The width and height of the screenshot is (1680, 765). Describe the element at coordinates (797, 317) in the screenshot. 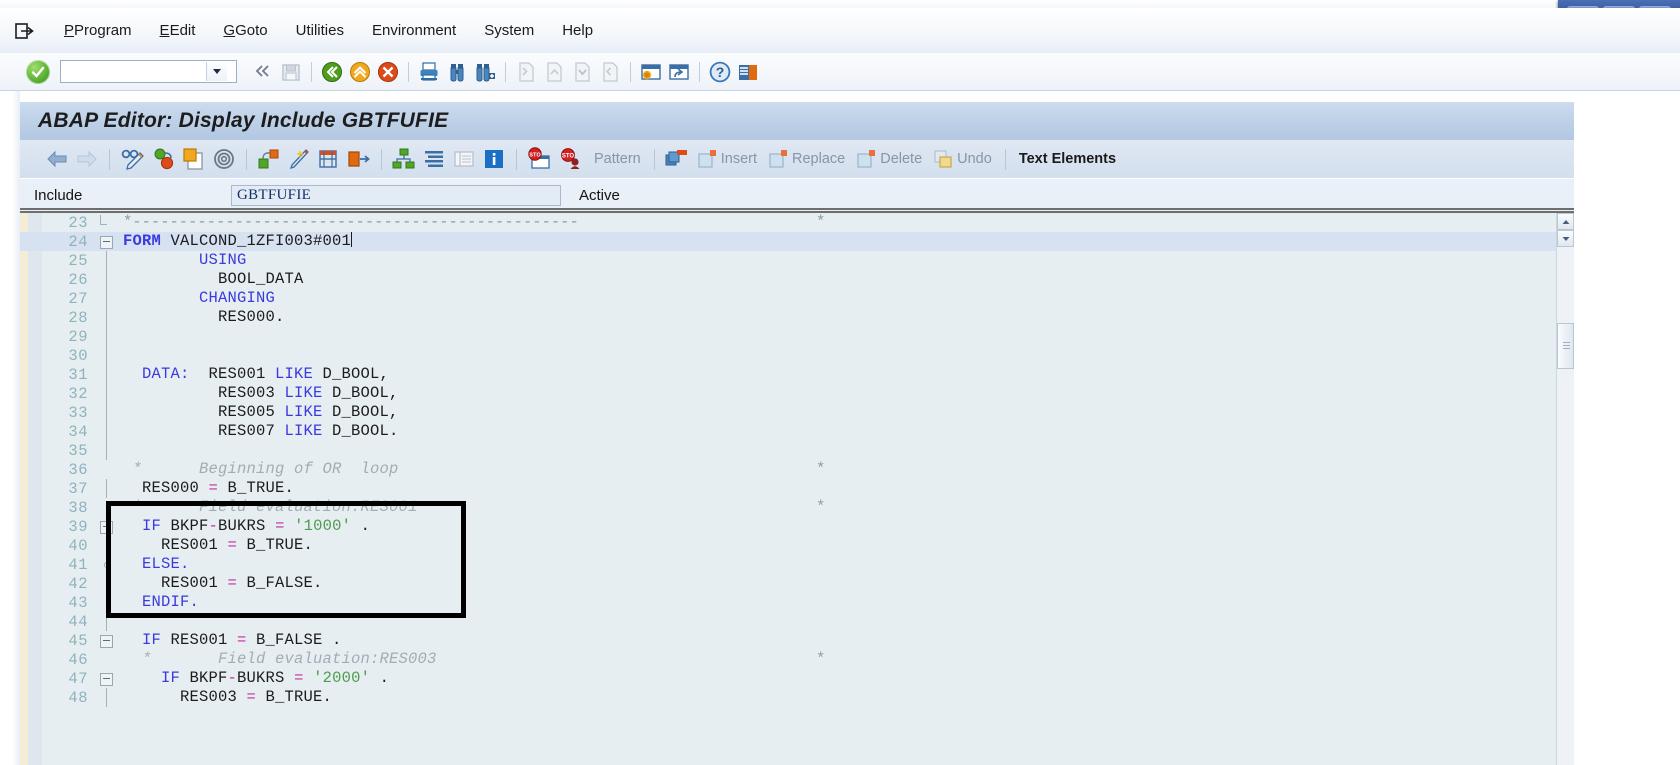

I see `editor-line: 28 RES000.` at that location.